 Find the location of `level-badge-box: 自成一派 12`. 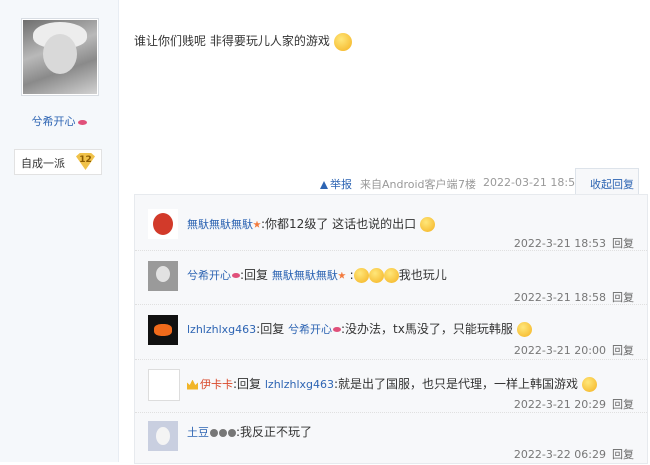

level-badge-box: 自成一派 12 is located at coordinates (58, 162).